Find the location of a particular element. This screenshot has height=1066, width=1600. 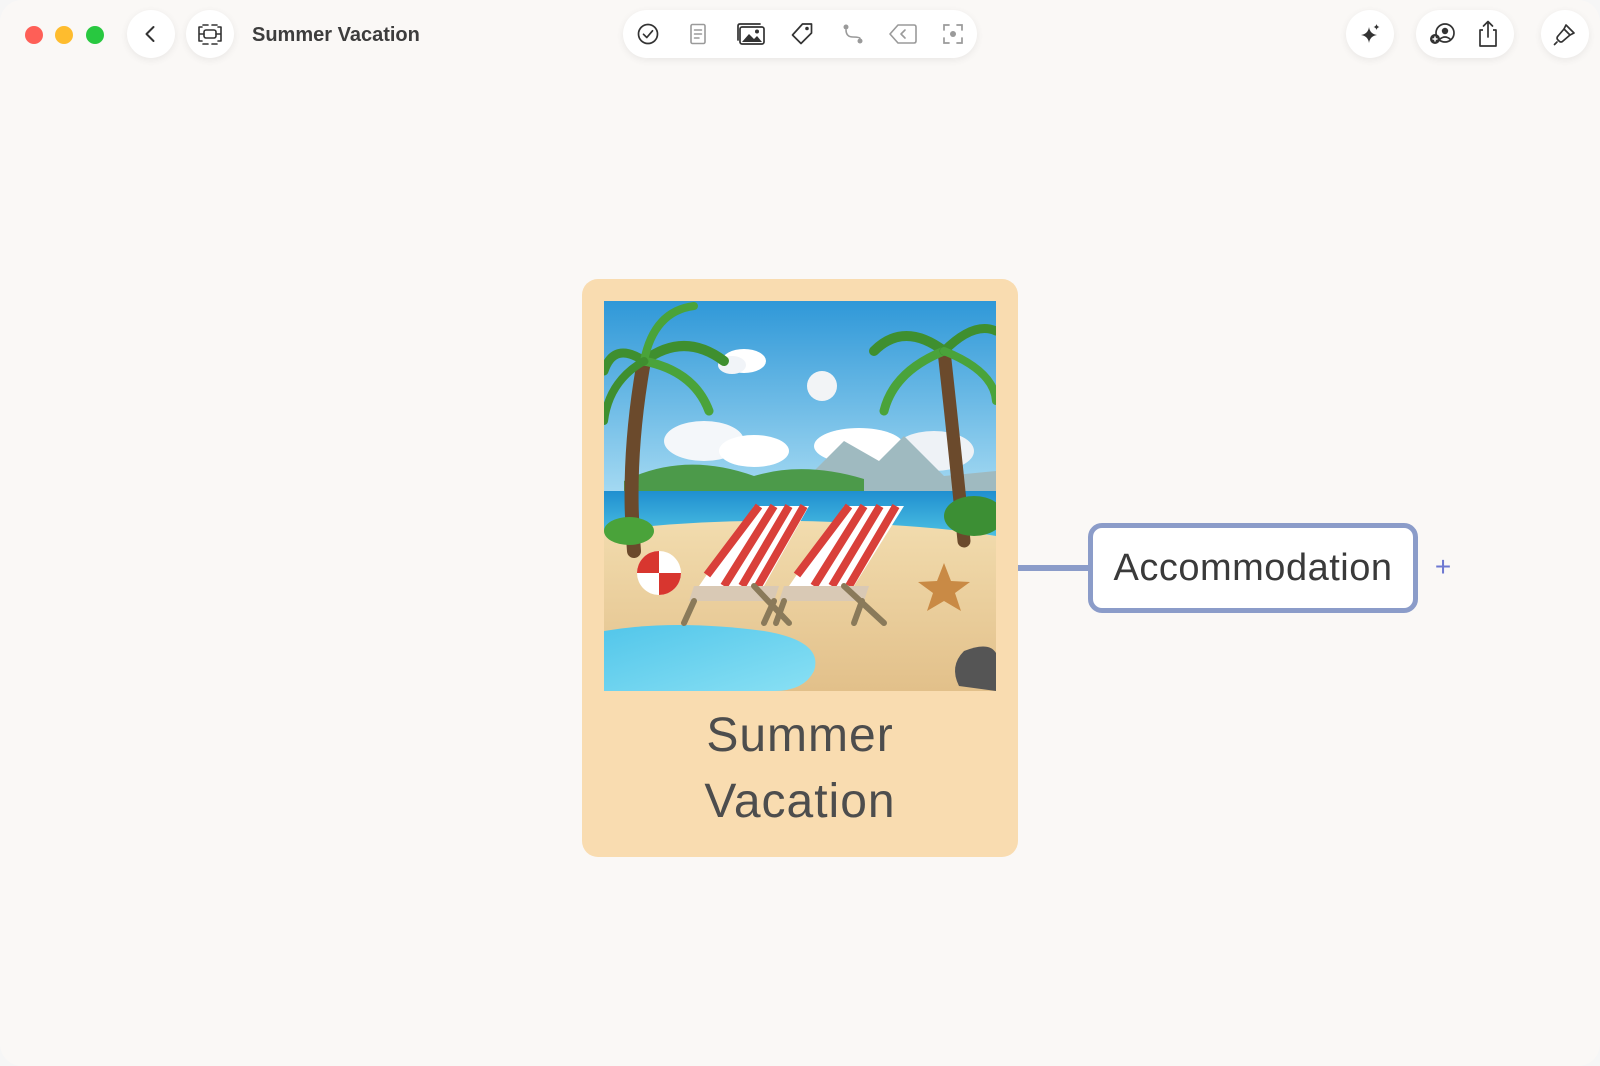

focus-icon is located at coordinates (953, 34).